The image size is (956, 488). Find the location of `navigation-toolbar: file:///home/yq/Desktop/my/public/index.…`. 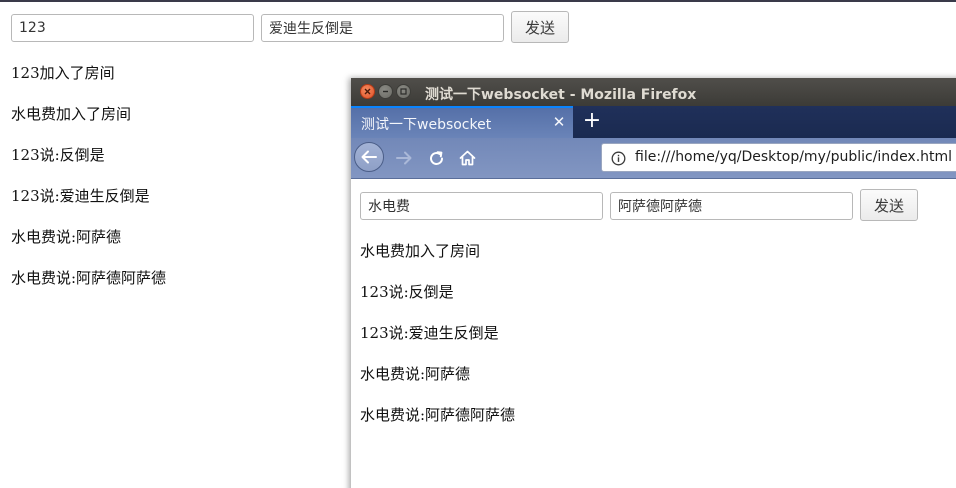

navigation-toolbar: file:///home/yq/Desktop/my/public/index.… is located at coordinates (653, 158).